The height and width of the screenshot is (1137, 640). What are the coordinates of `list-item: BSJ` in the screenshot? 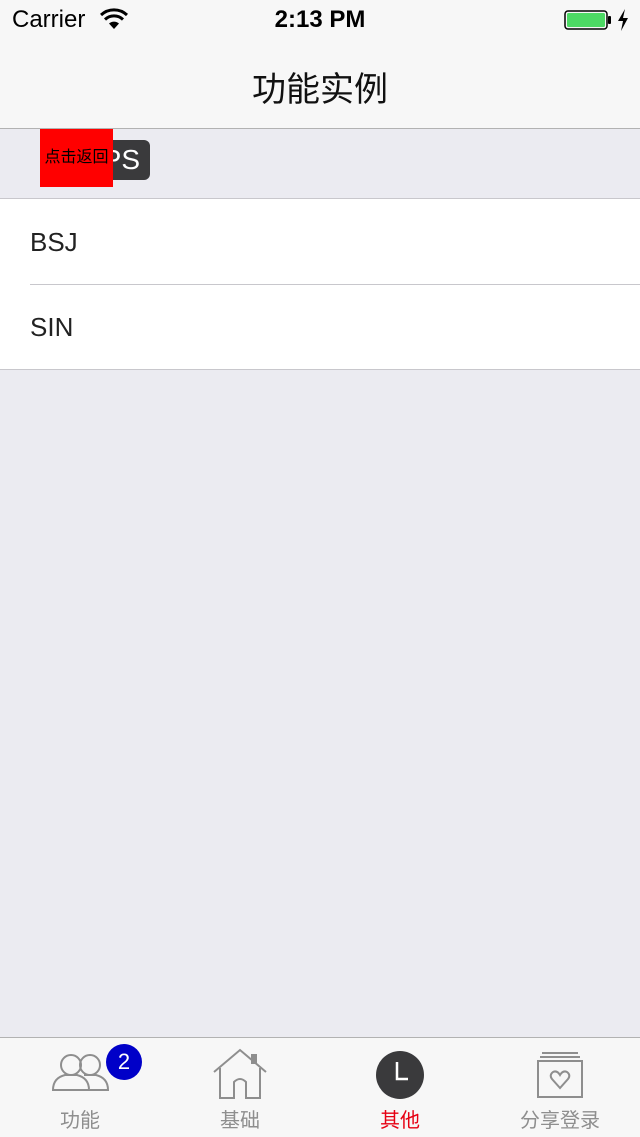 It's located at (320, 241).